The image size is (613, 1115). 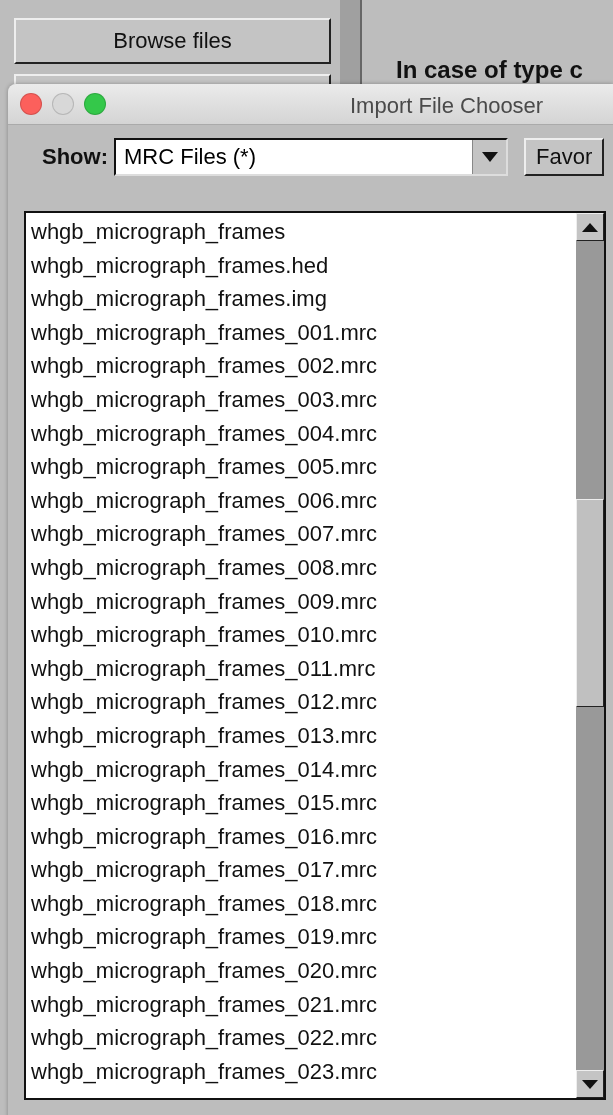 What do you see at coordinates (303, 601) in the screenshot?
I see `file-item: whgb_micrograph_frames_009.mrc` at bounding box center [303, 601].